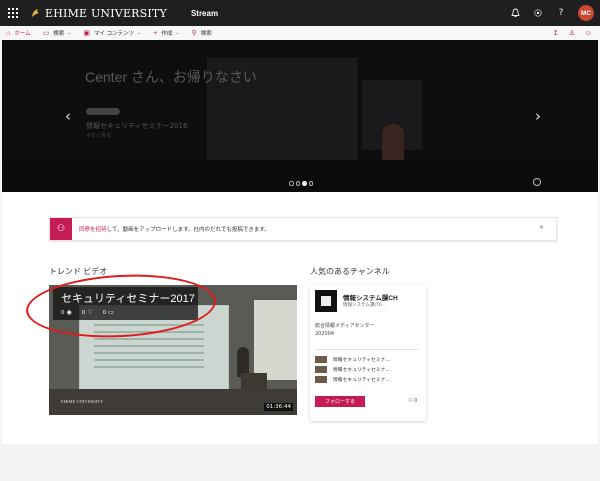 Image resolution: width=600 pixels, height=481 pixels. I want to click on channel-thumbnail, so click(326, 301).